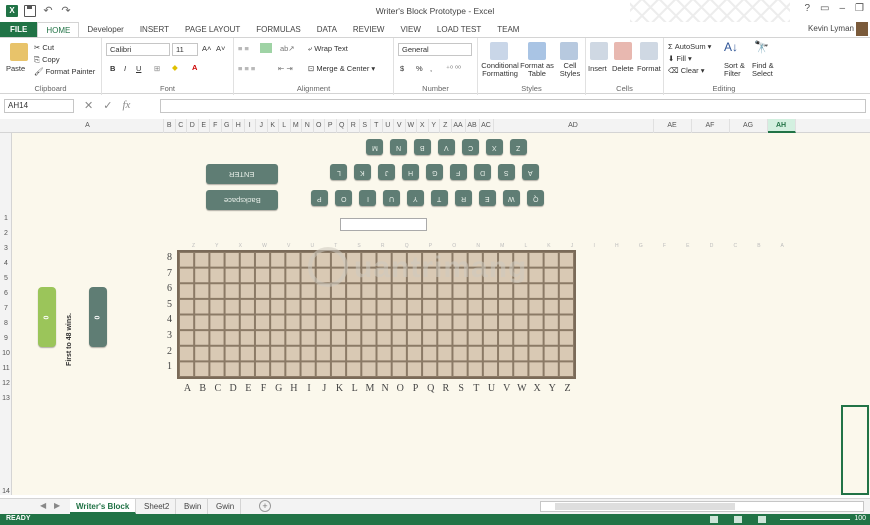  Describe the element at coordinates (58, 29) in the screenshot. I see `tab-home: HOME` at that location.